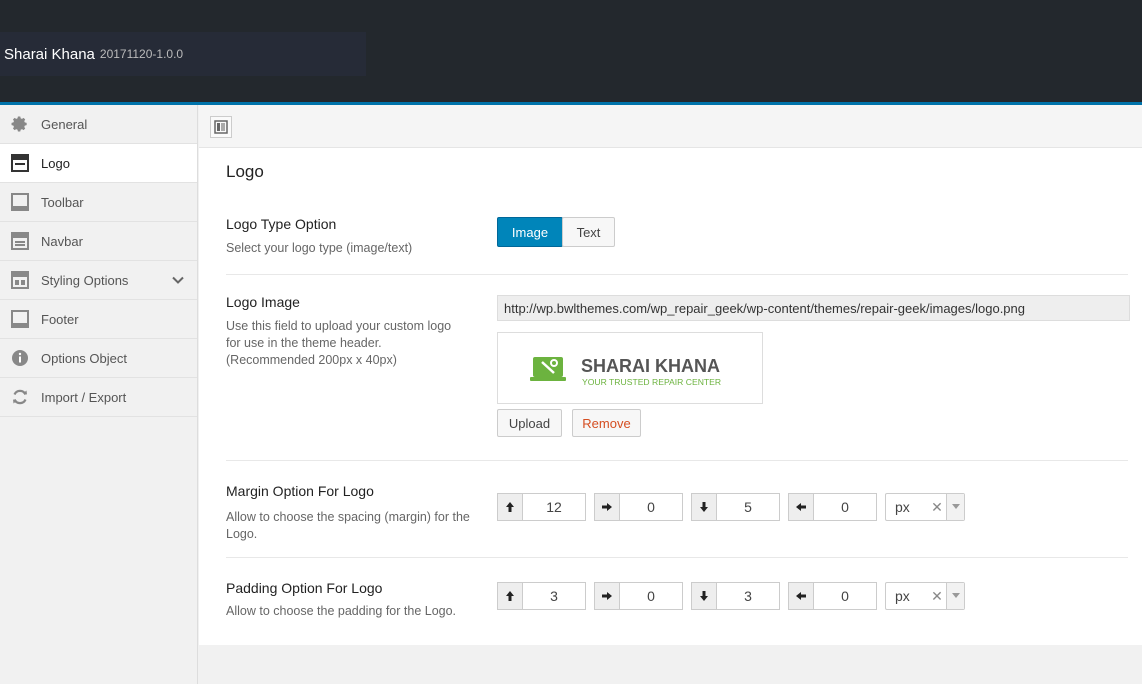  I want to click on padding-left-input: 0, so click(845, 596).